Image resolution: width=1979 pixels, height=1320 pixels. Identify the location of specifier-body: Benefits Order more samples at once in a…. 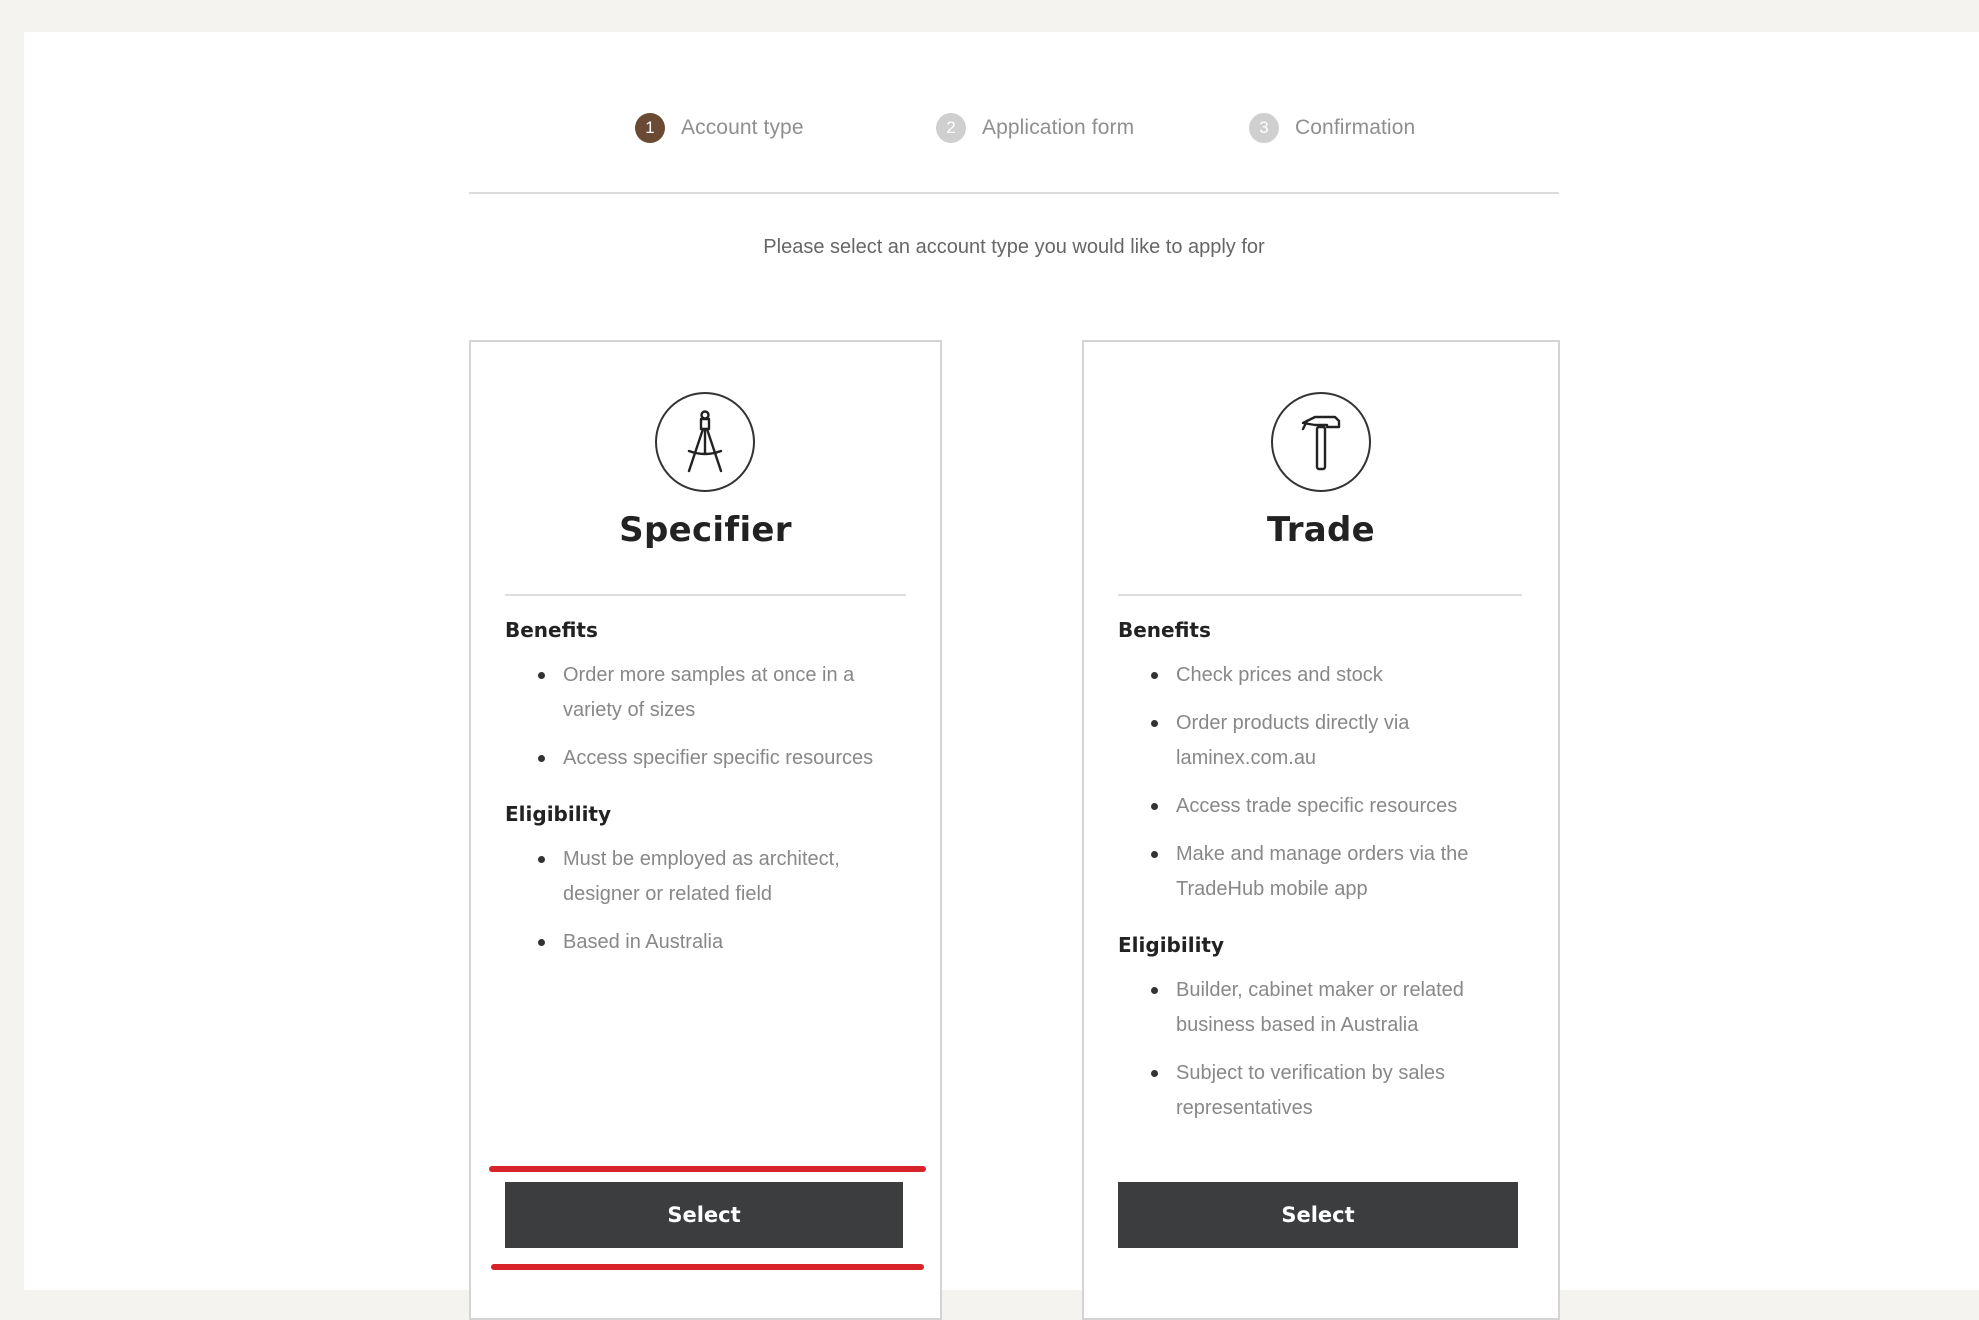
(707, 802).